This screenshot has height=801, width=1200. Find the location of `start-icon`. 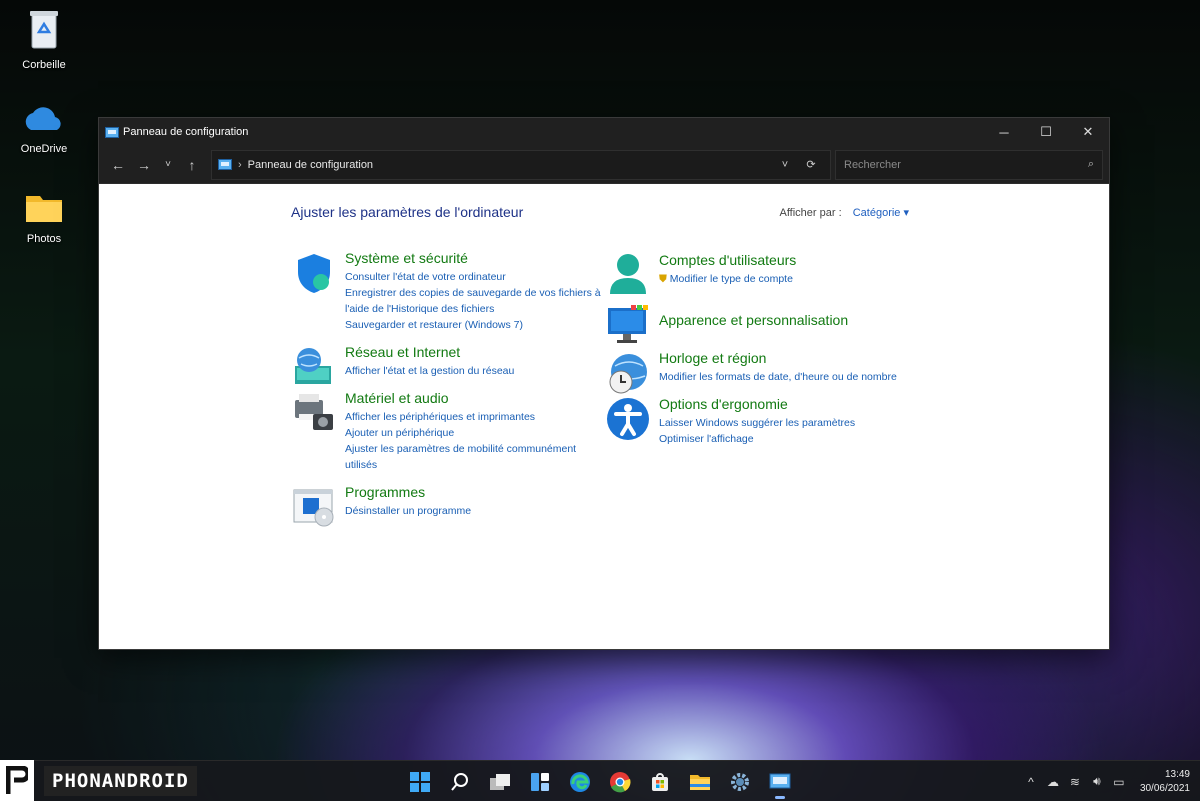

start-icon is located at coordinates (420, 781).